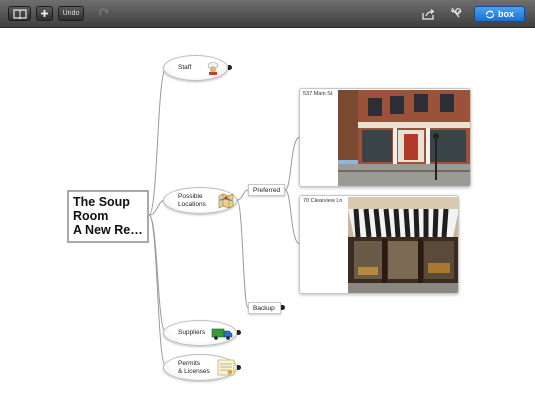 This screenshot has width=535, height=401. Describe the element at coordinates (226, 367) in the screenshot. I see `document-icon` at that location.